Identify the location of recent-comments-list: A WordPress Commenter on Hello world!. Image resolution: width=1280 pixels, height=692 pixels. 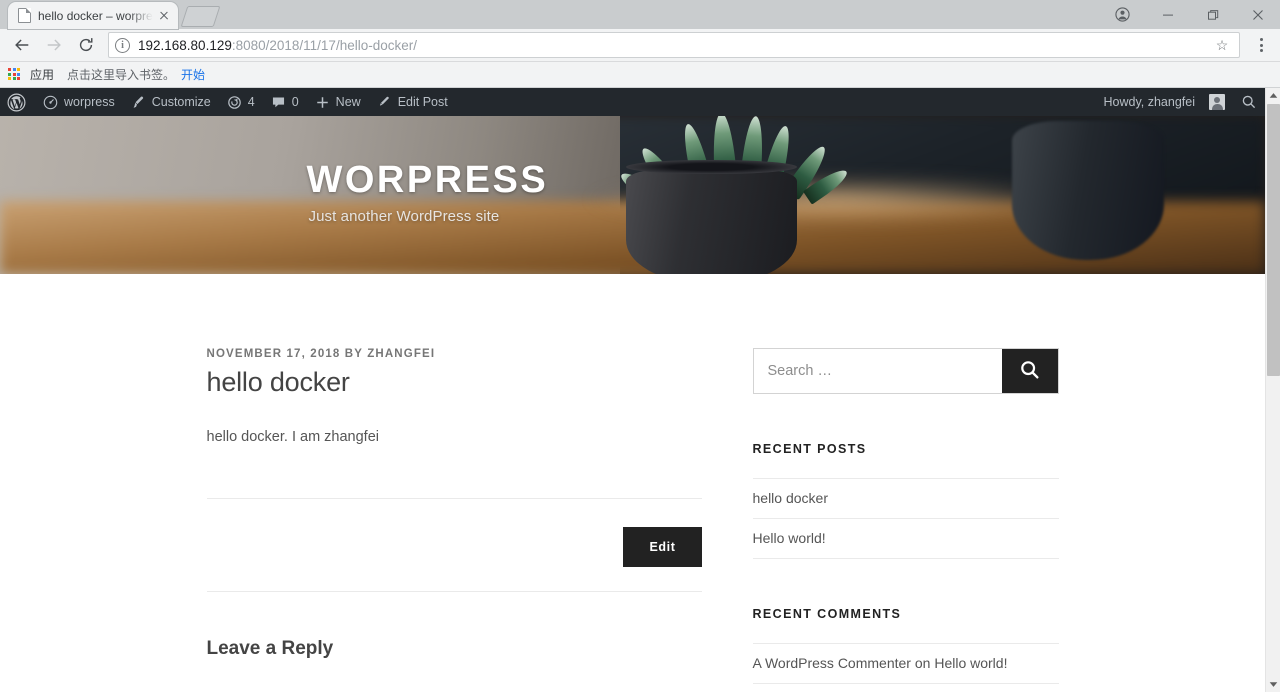
(905, 663).